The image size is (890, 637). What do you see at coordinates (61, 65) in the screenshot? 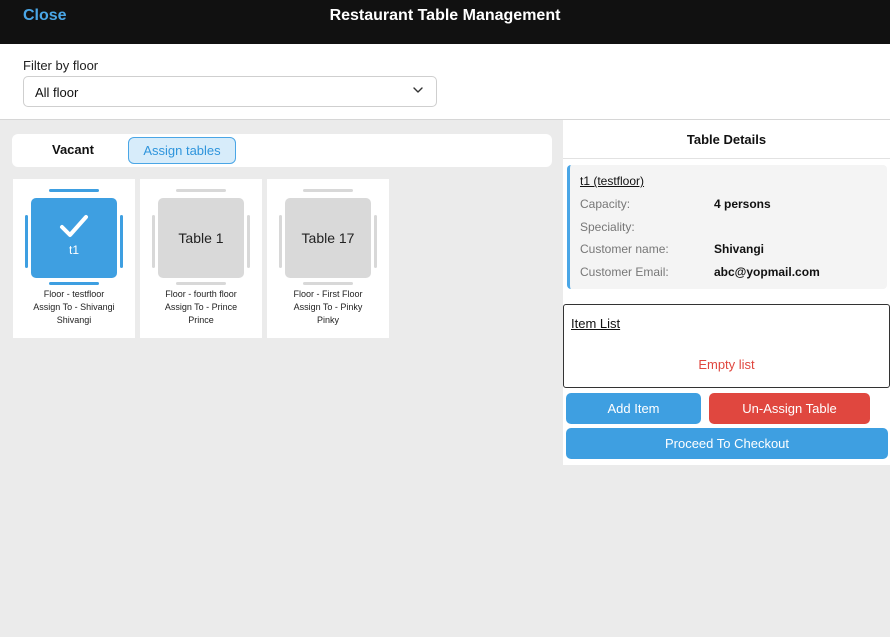
I see `filter-label: Filter by floor` at bounding box center [61, 65].